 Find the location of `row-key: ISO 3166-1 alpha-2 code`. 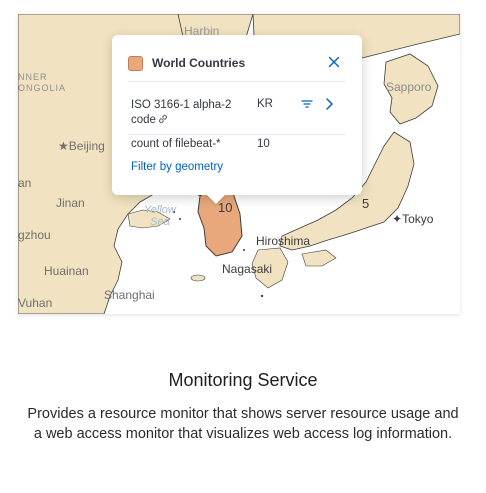

row-key: ISO 3166-1 alpha-2 code is located at coordinates (181, 112).